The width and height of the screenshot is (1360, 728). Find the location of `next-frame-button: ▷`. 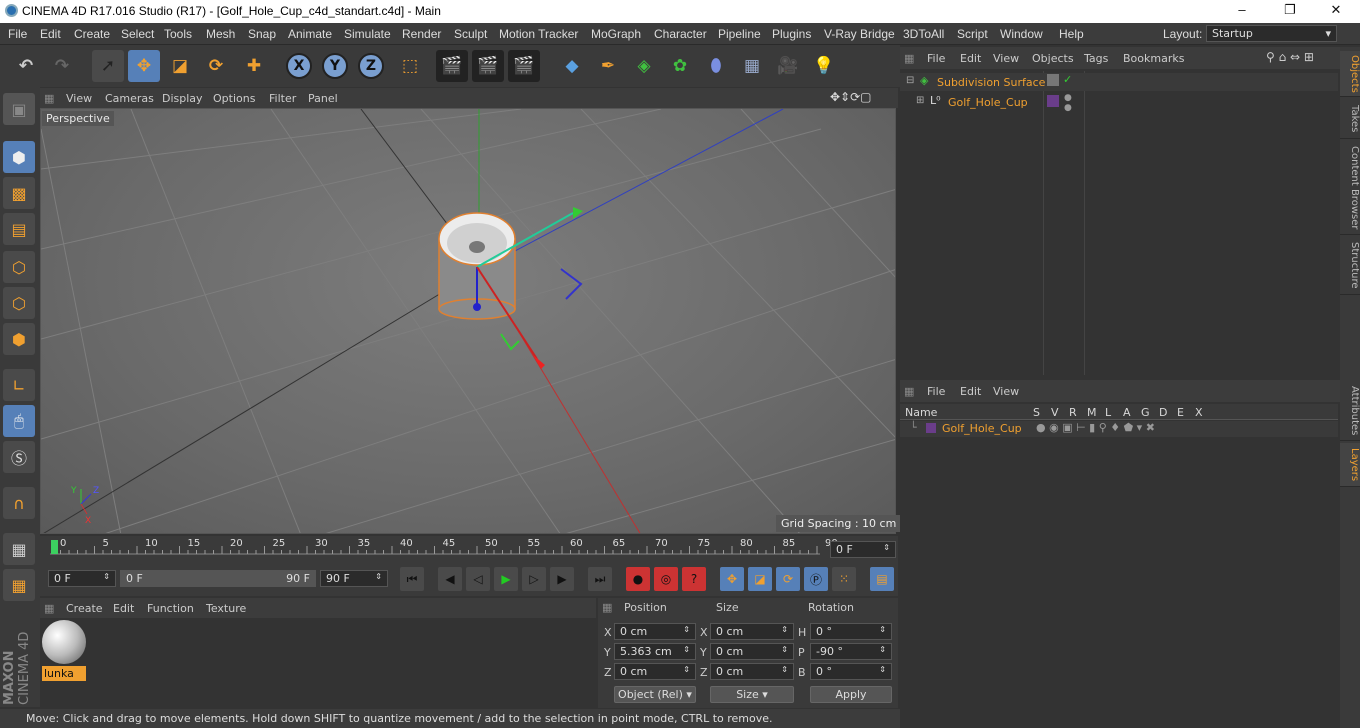

next-frame-button: ▷ is located at coordinates (534, 579).